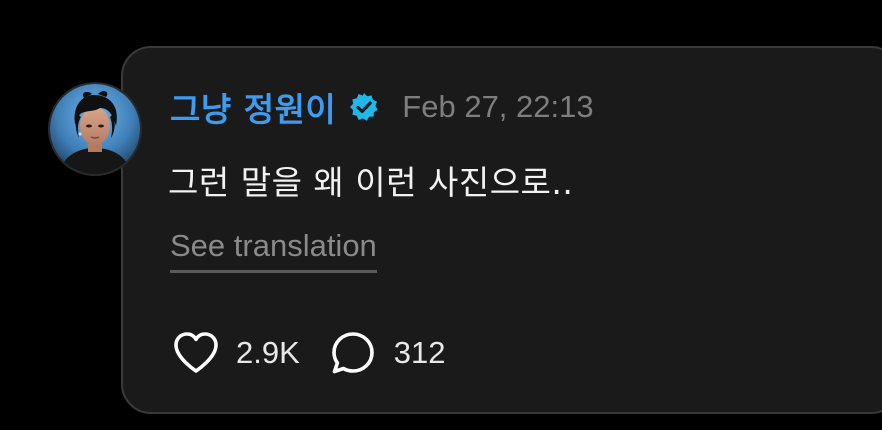  I want to click on see-translation-link: See translation, so click(273, 250).